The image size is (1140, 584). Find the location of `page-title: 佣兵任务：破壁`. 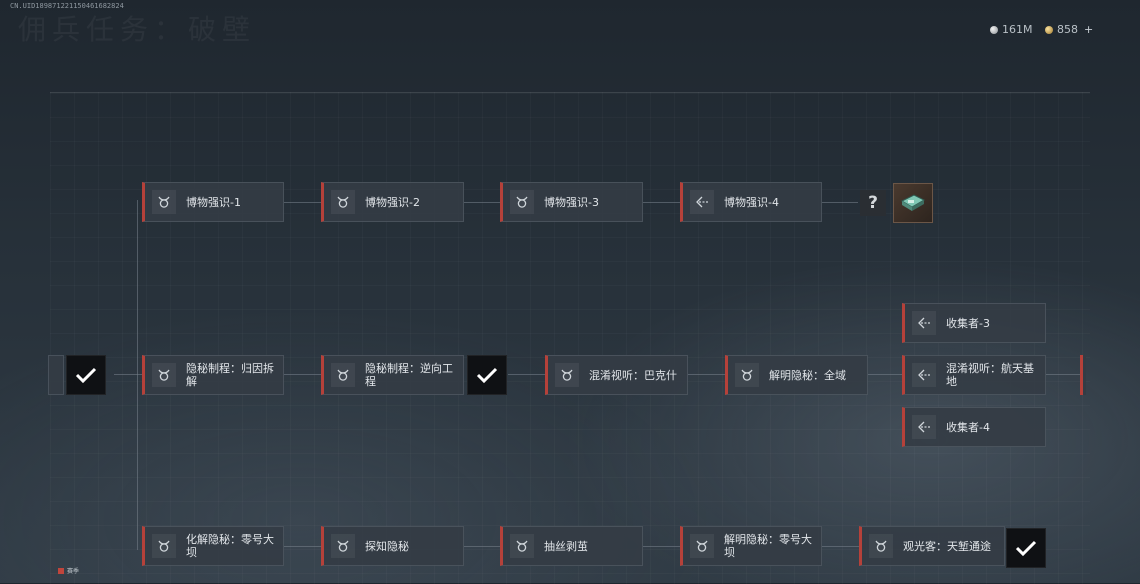

page-title: 佣兵任务：破壁 is located at coordinates (137, 29).